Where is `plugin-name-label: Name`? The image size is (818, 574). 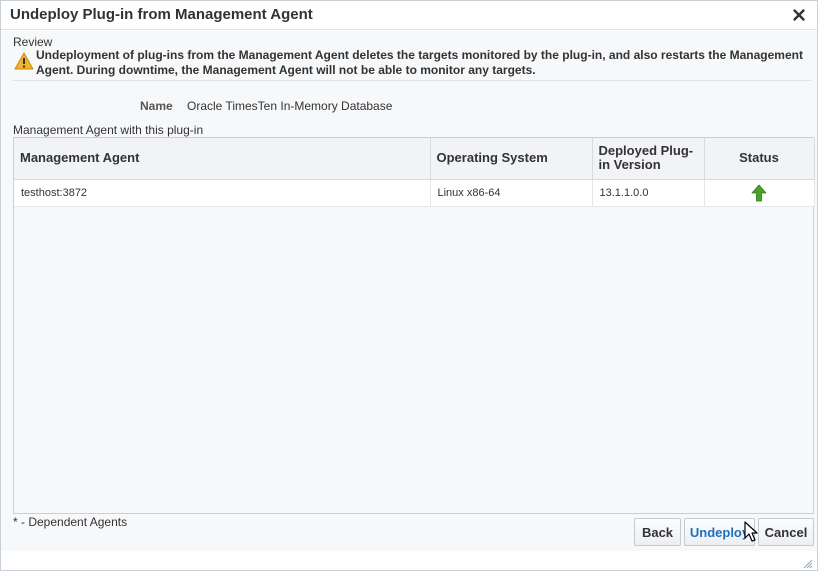
plugin-name-label: Name is located at coordinates (156, 106).